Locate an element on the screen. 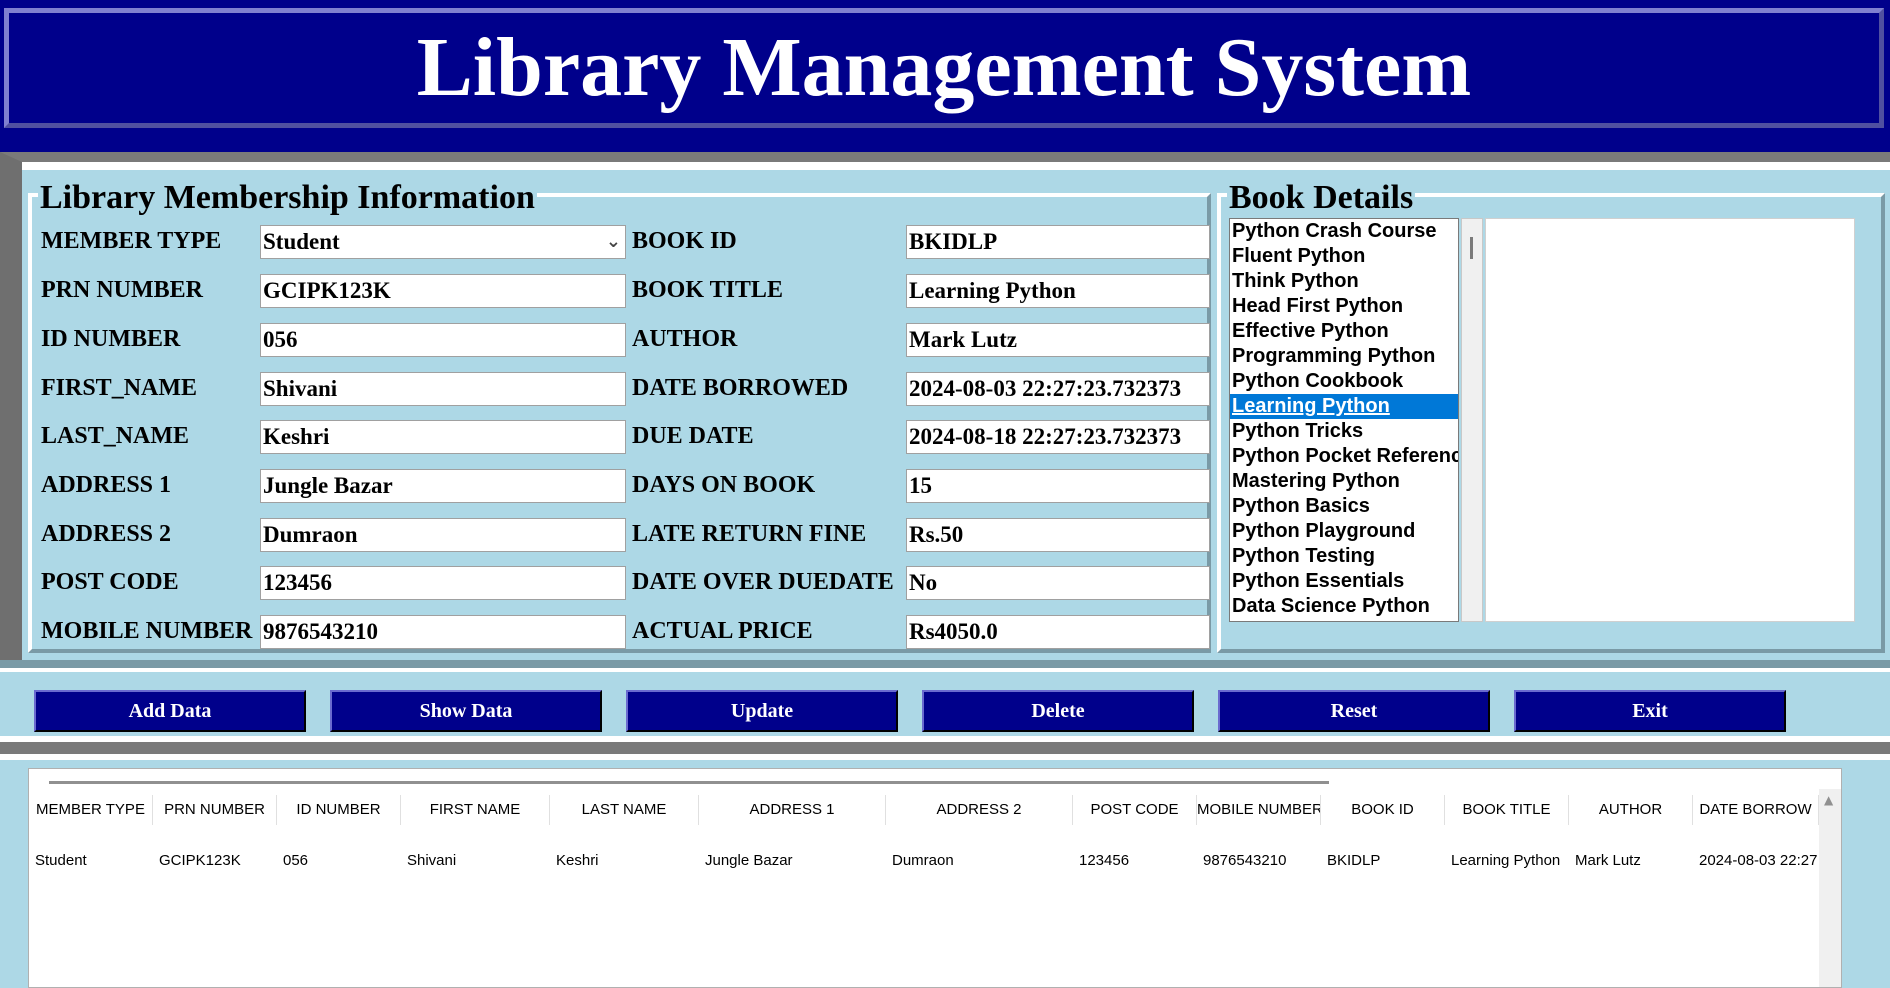  column-header: ID NUMBER is located at coordinates (339, 810).